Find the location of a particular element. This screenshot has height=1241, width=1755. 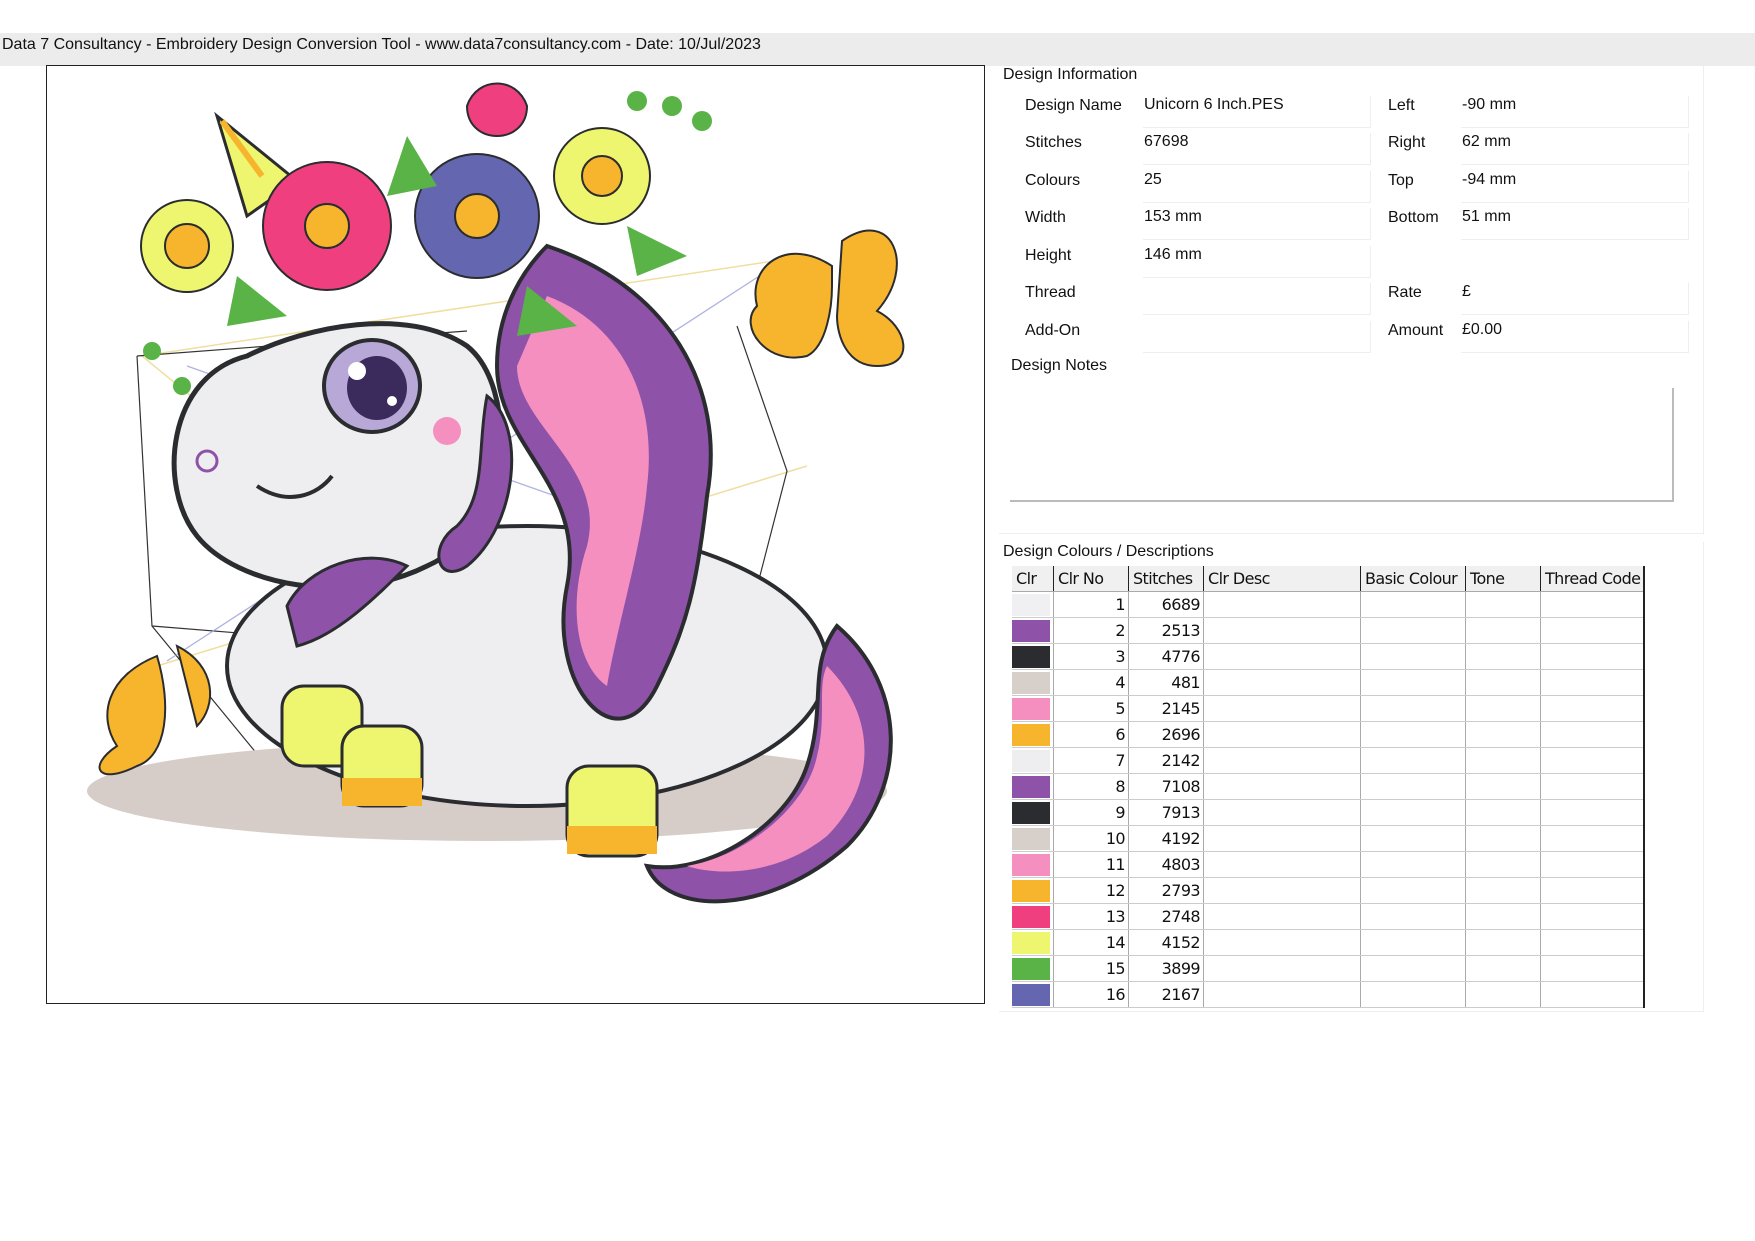

left-label: Left is located at coordinates (1401, 105).